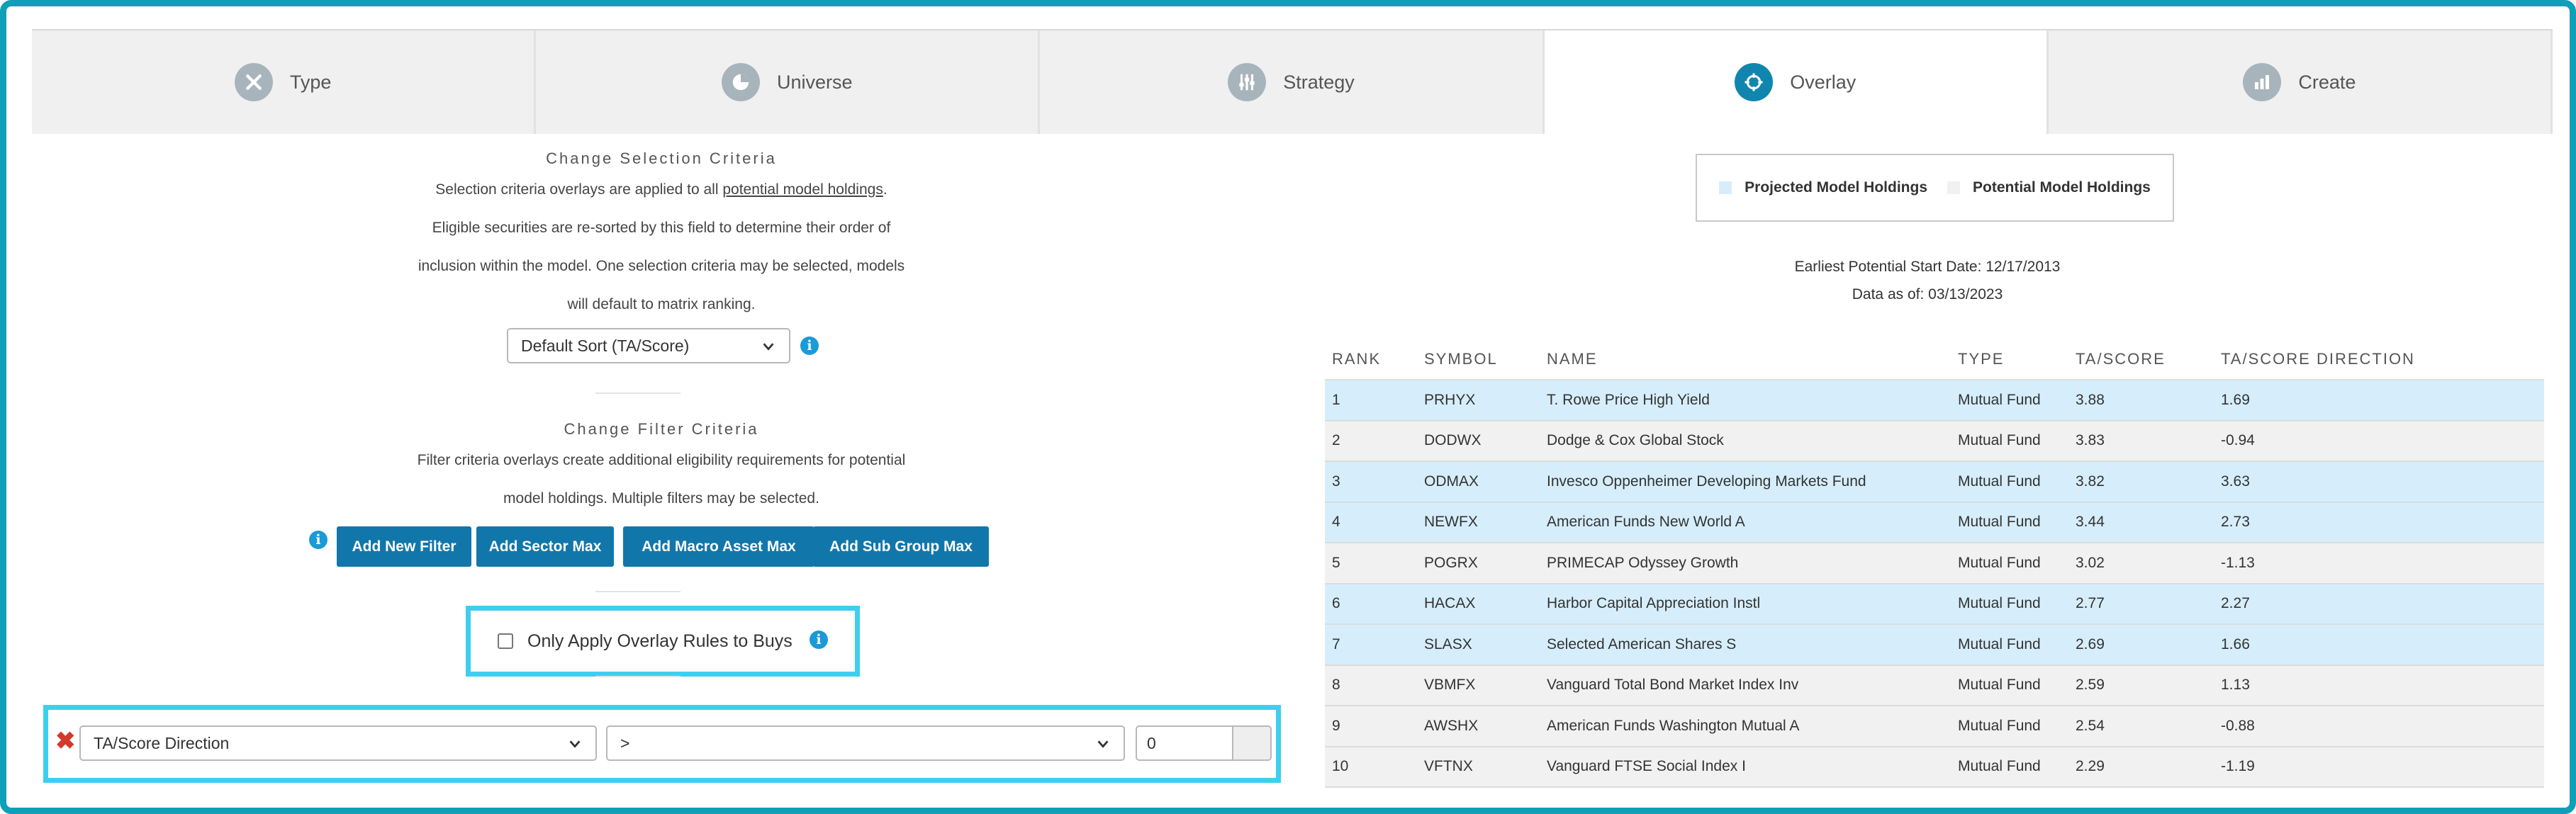 The image size is (2576, 814). I want to click on cell-ta-score: 3.82, so click(2091, 481).